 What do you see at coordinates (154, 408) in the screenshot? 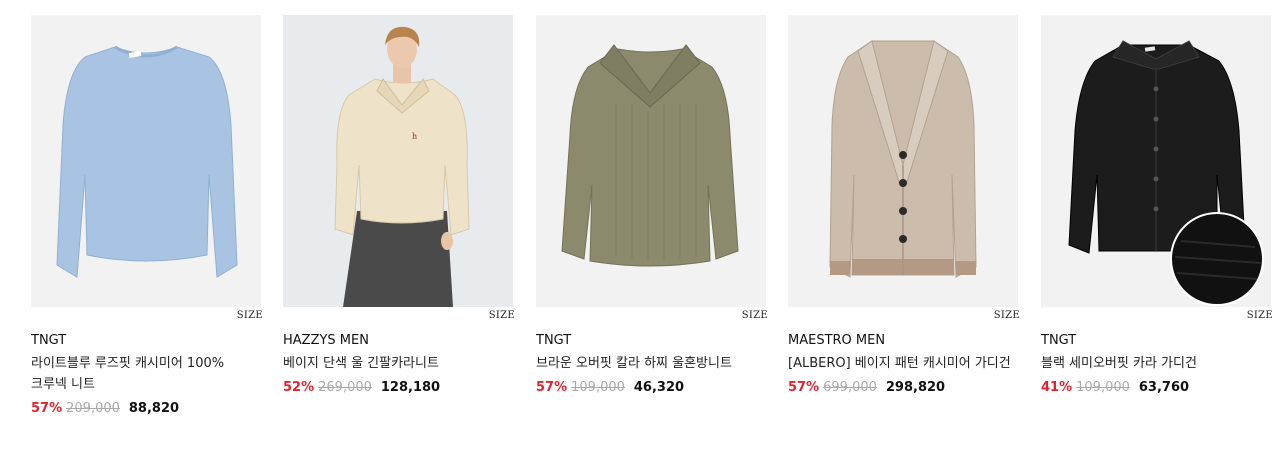
I see `sale-price: 88,820` at bounding box center [154, 408].